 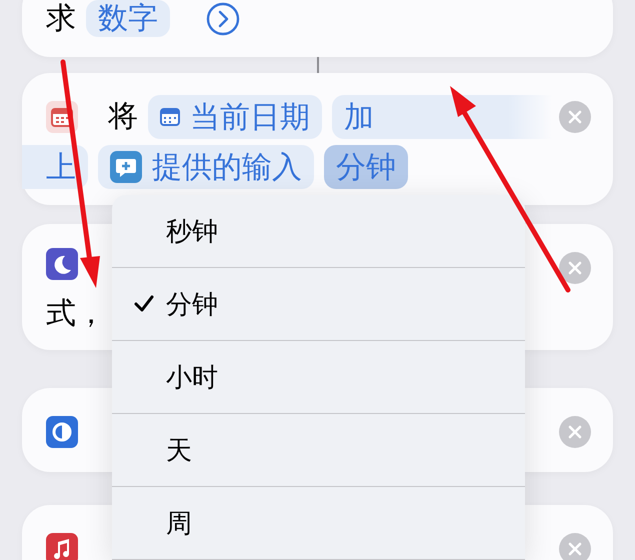 What do you see at coordinates (318, 304) in the screenshot?
I see `menu-item: 分钟` at bounding box center [318, 304].